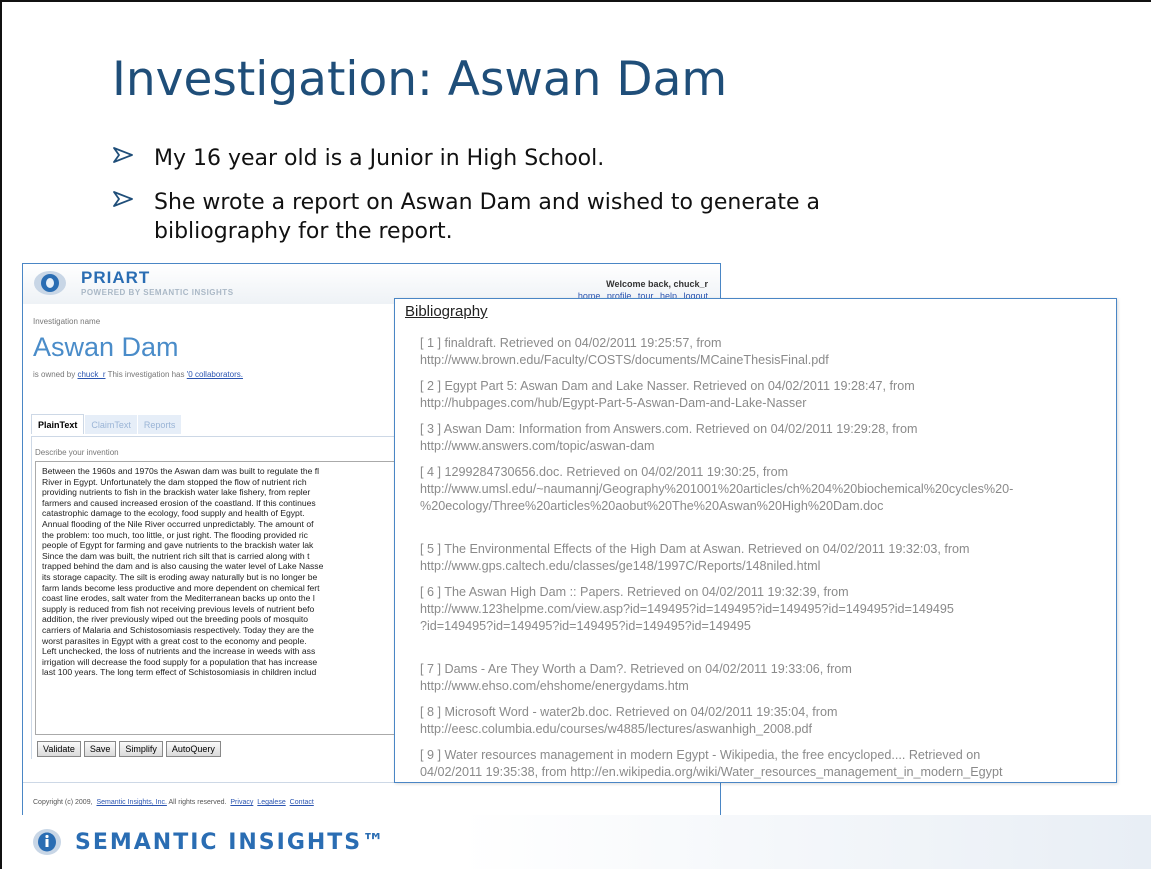 The width and height of the screenshot is (1151, 869). What do you see at coordinates (197, 802) in the screenshot?
I see `footer-rights: All rights reserved.` at bounding box center [197, 802].